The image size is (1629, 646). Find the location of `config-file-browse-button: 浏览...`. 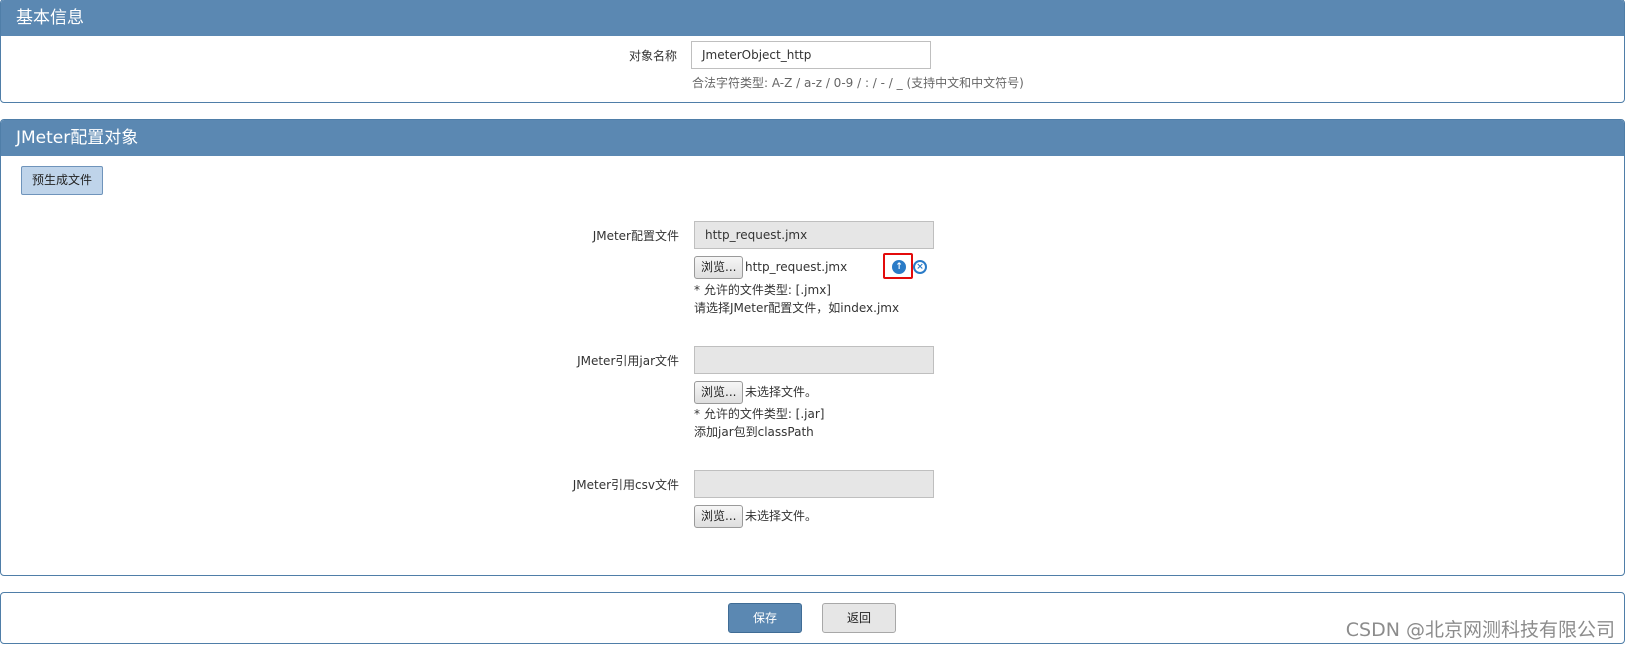

config-file-browse-button: 浏览... is located at coordinates (719, 267).